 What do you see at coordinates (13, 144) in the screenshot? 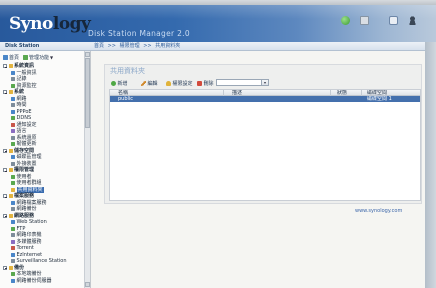
I see `update-icon` at bounding box center [13, 144].